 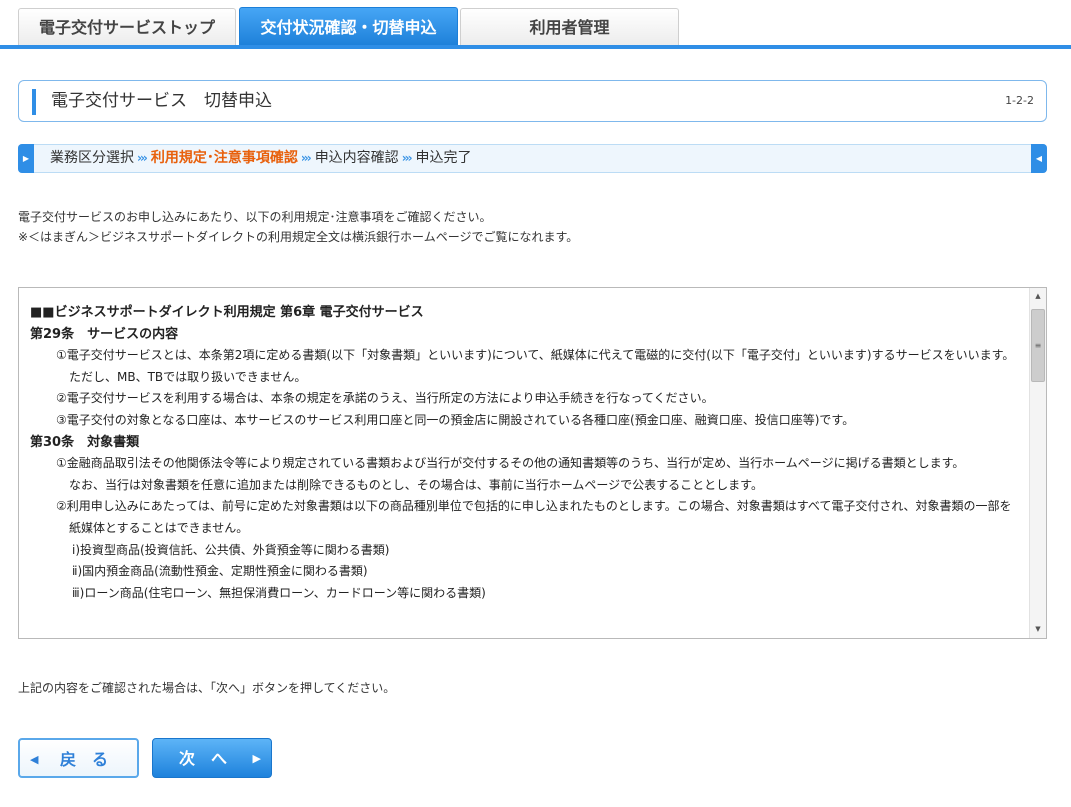 What do you see at coordinates (220, 571) in the screenshot?
I see `article-30-item-ii: ⅱ)国内預金商品(流動性預金、定期性預金に関わる書類)` at bounding box center [220, 571].